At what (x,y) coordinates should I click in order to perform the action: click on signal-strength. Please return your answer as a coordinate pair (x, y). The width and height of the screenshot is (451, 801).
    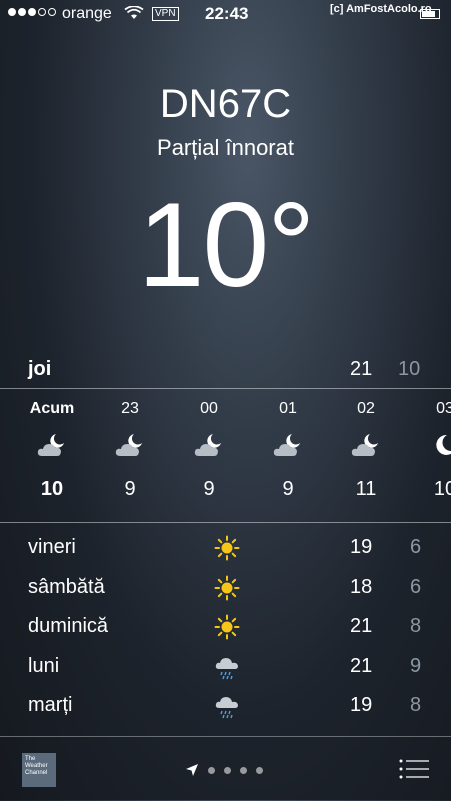
    Looking at the image, I should click on (32, 12).